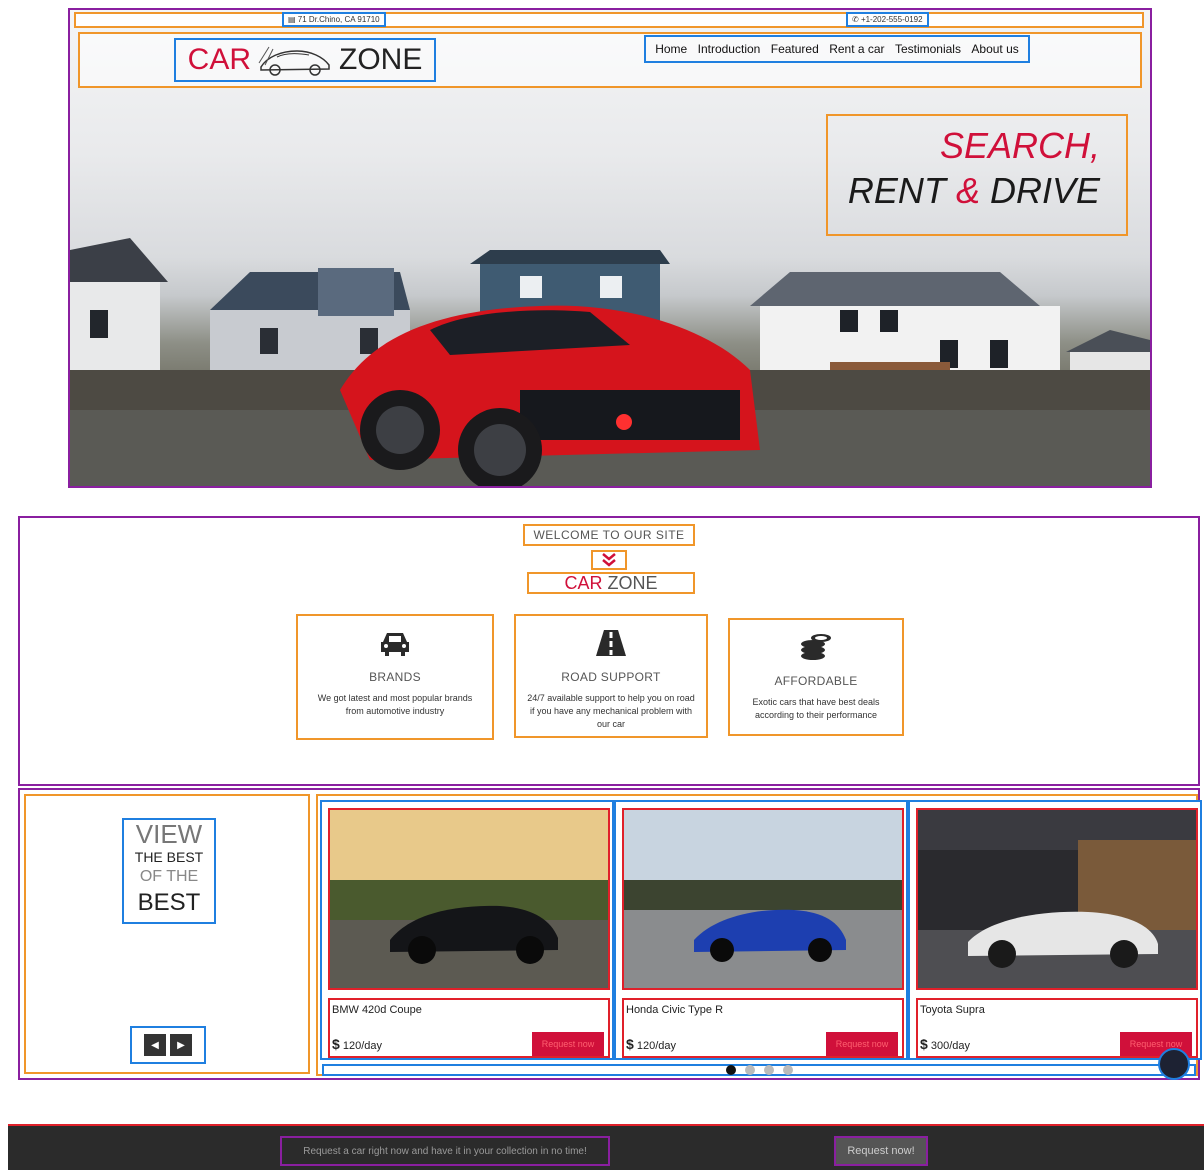  What do you see at coordinates (952, 1010) in the screenshot?
I see `car-name: Toyota Supra` at bounding box center [952, 1010].